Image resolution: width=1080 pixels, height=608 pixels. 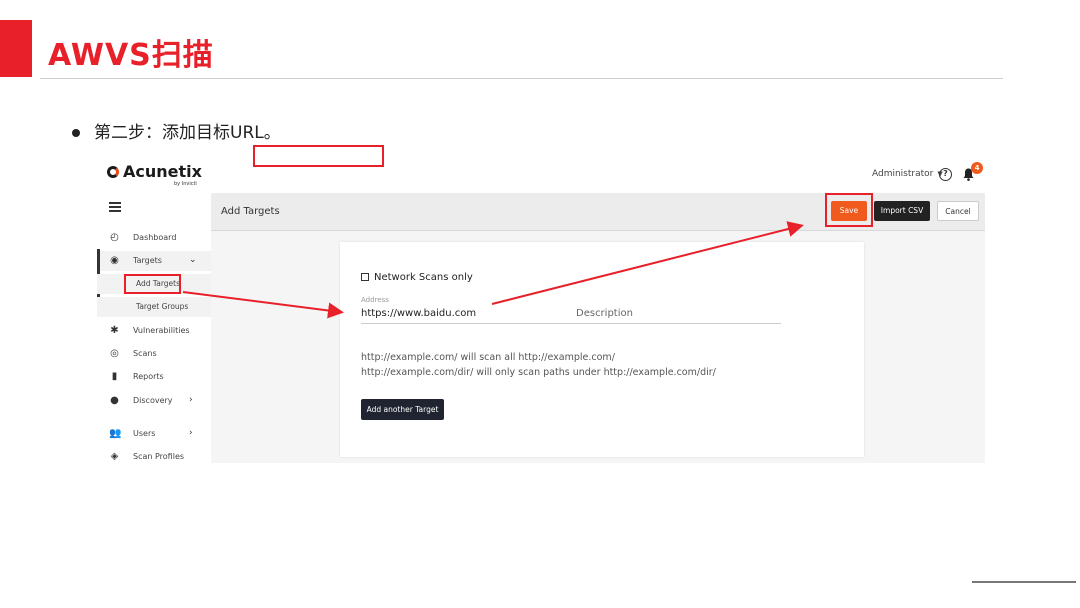 I want to click on sidebar-item-users: 👥 Users ›, so click(x=154, y=434).